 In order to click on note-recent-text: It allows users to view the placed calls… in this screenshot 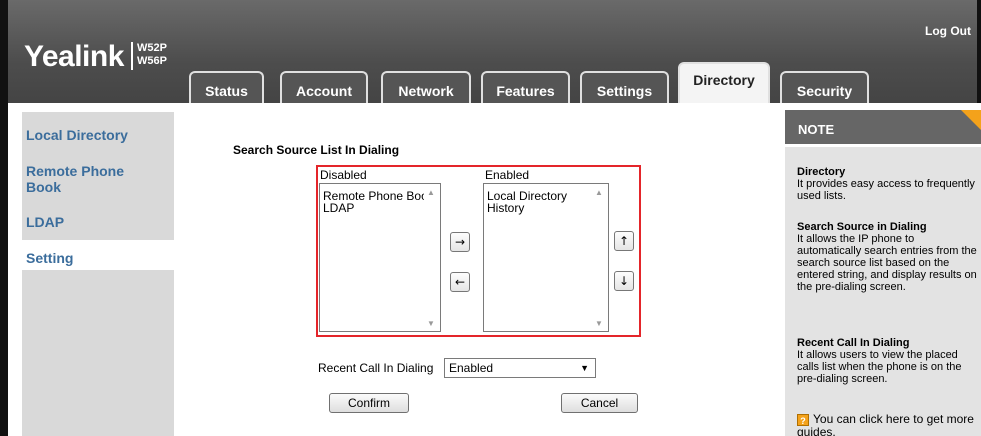, I will do `click(879, 367)`.